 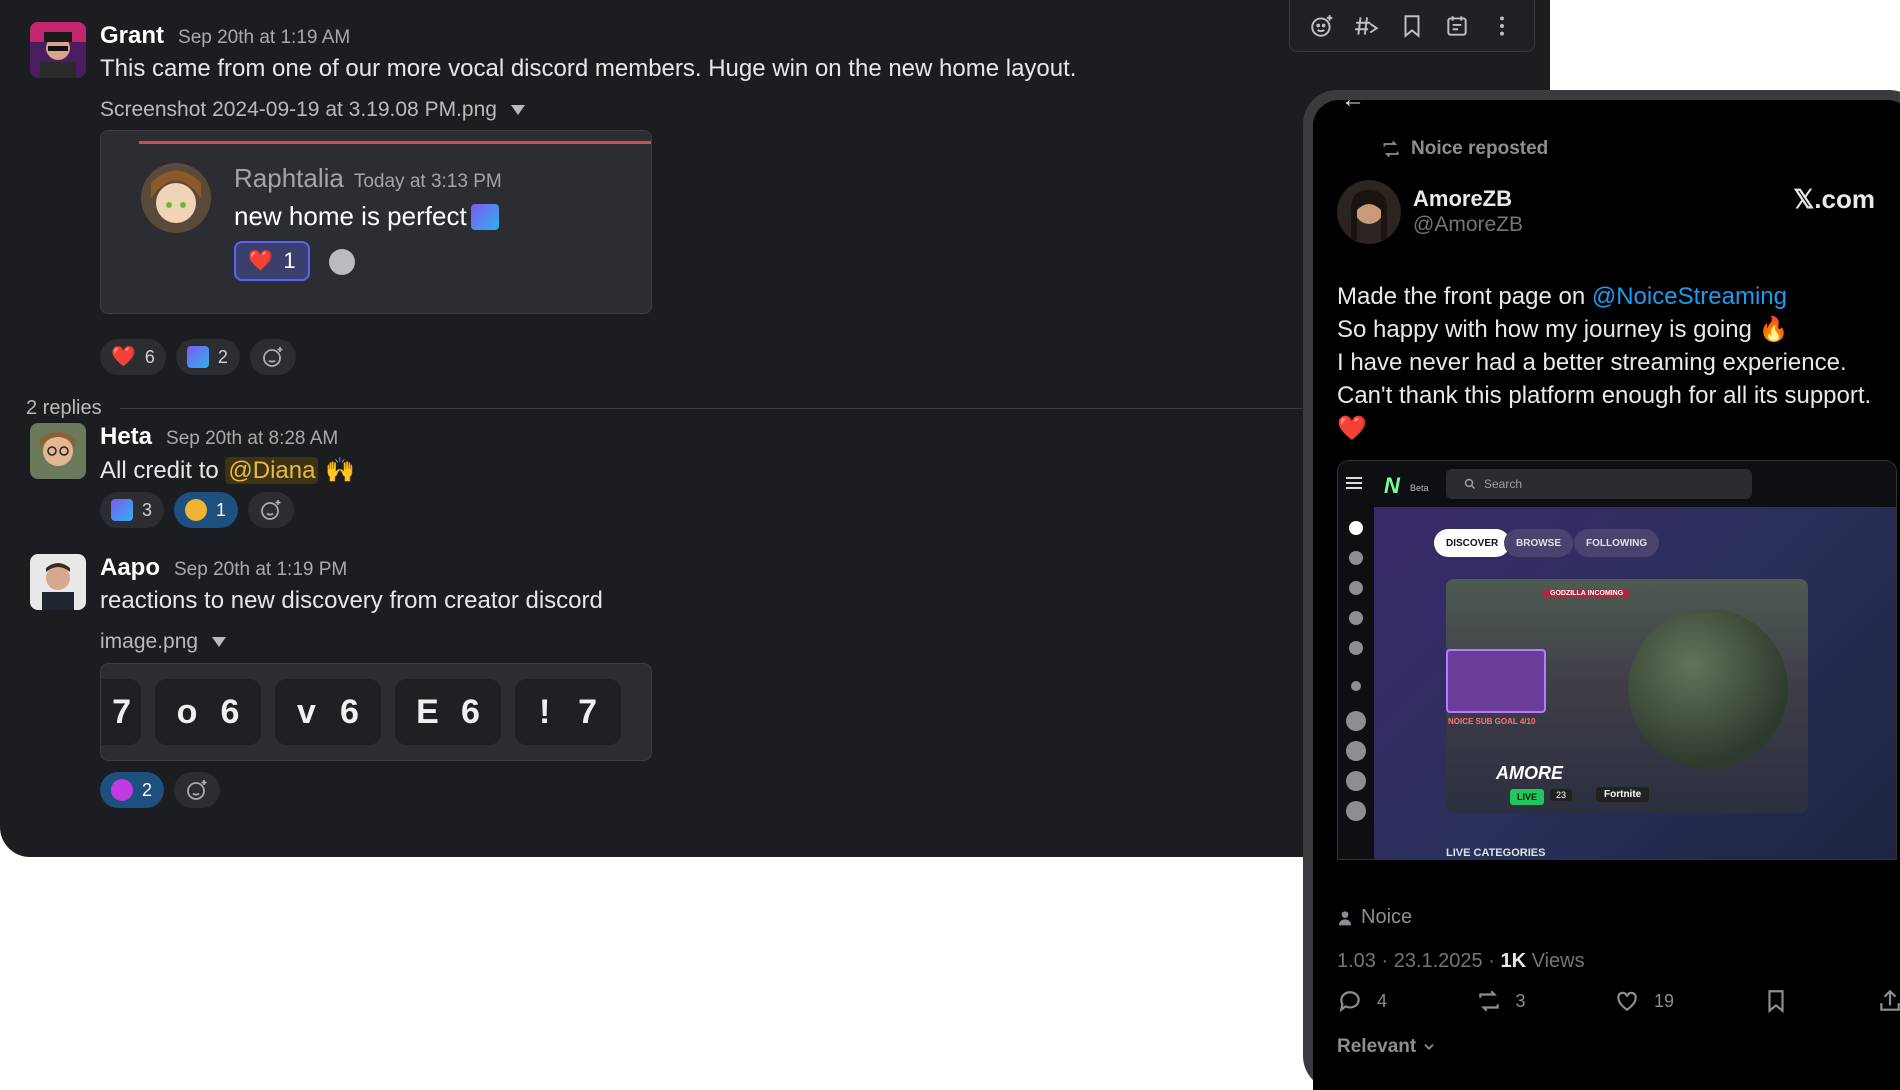 I want to click on attachment-image: 7 o6 v6 E6 ! 7, so click(x=376, y=712).